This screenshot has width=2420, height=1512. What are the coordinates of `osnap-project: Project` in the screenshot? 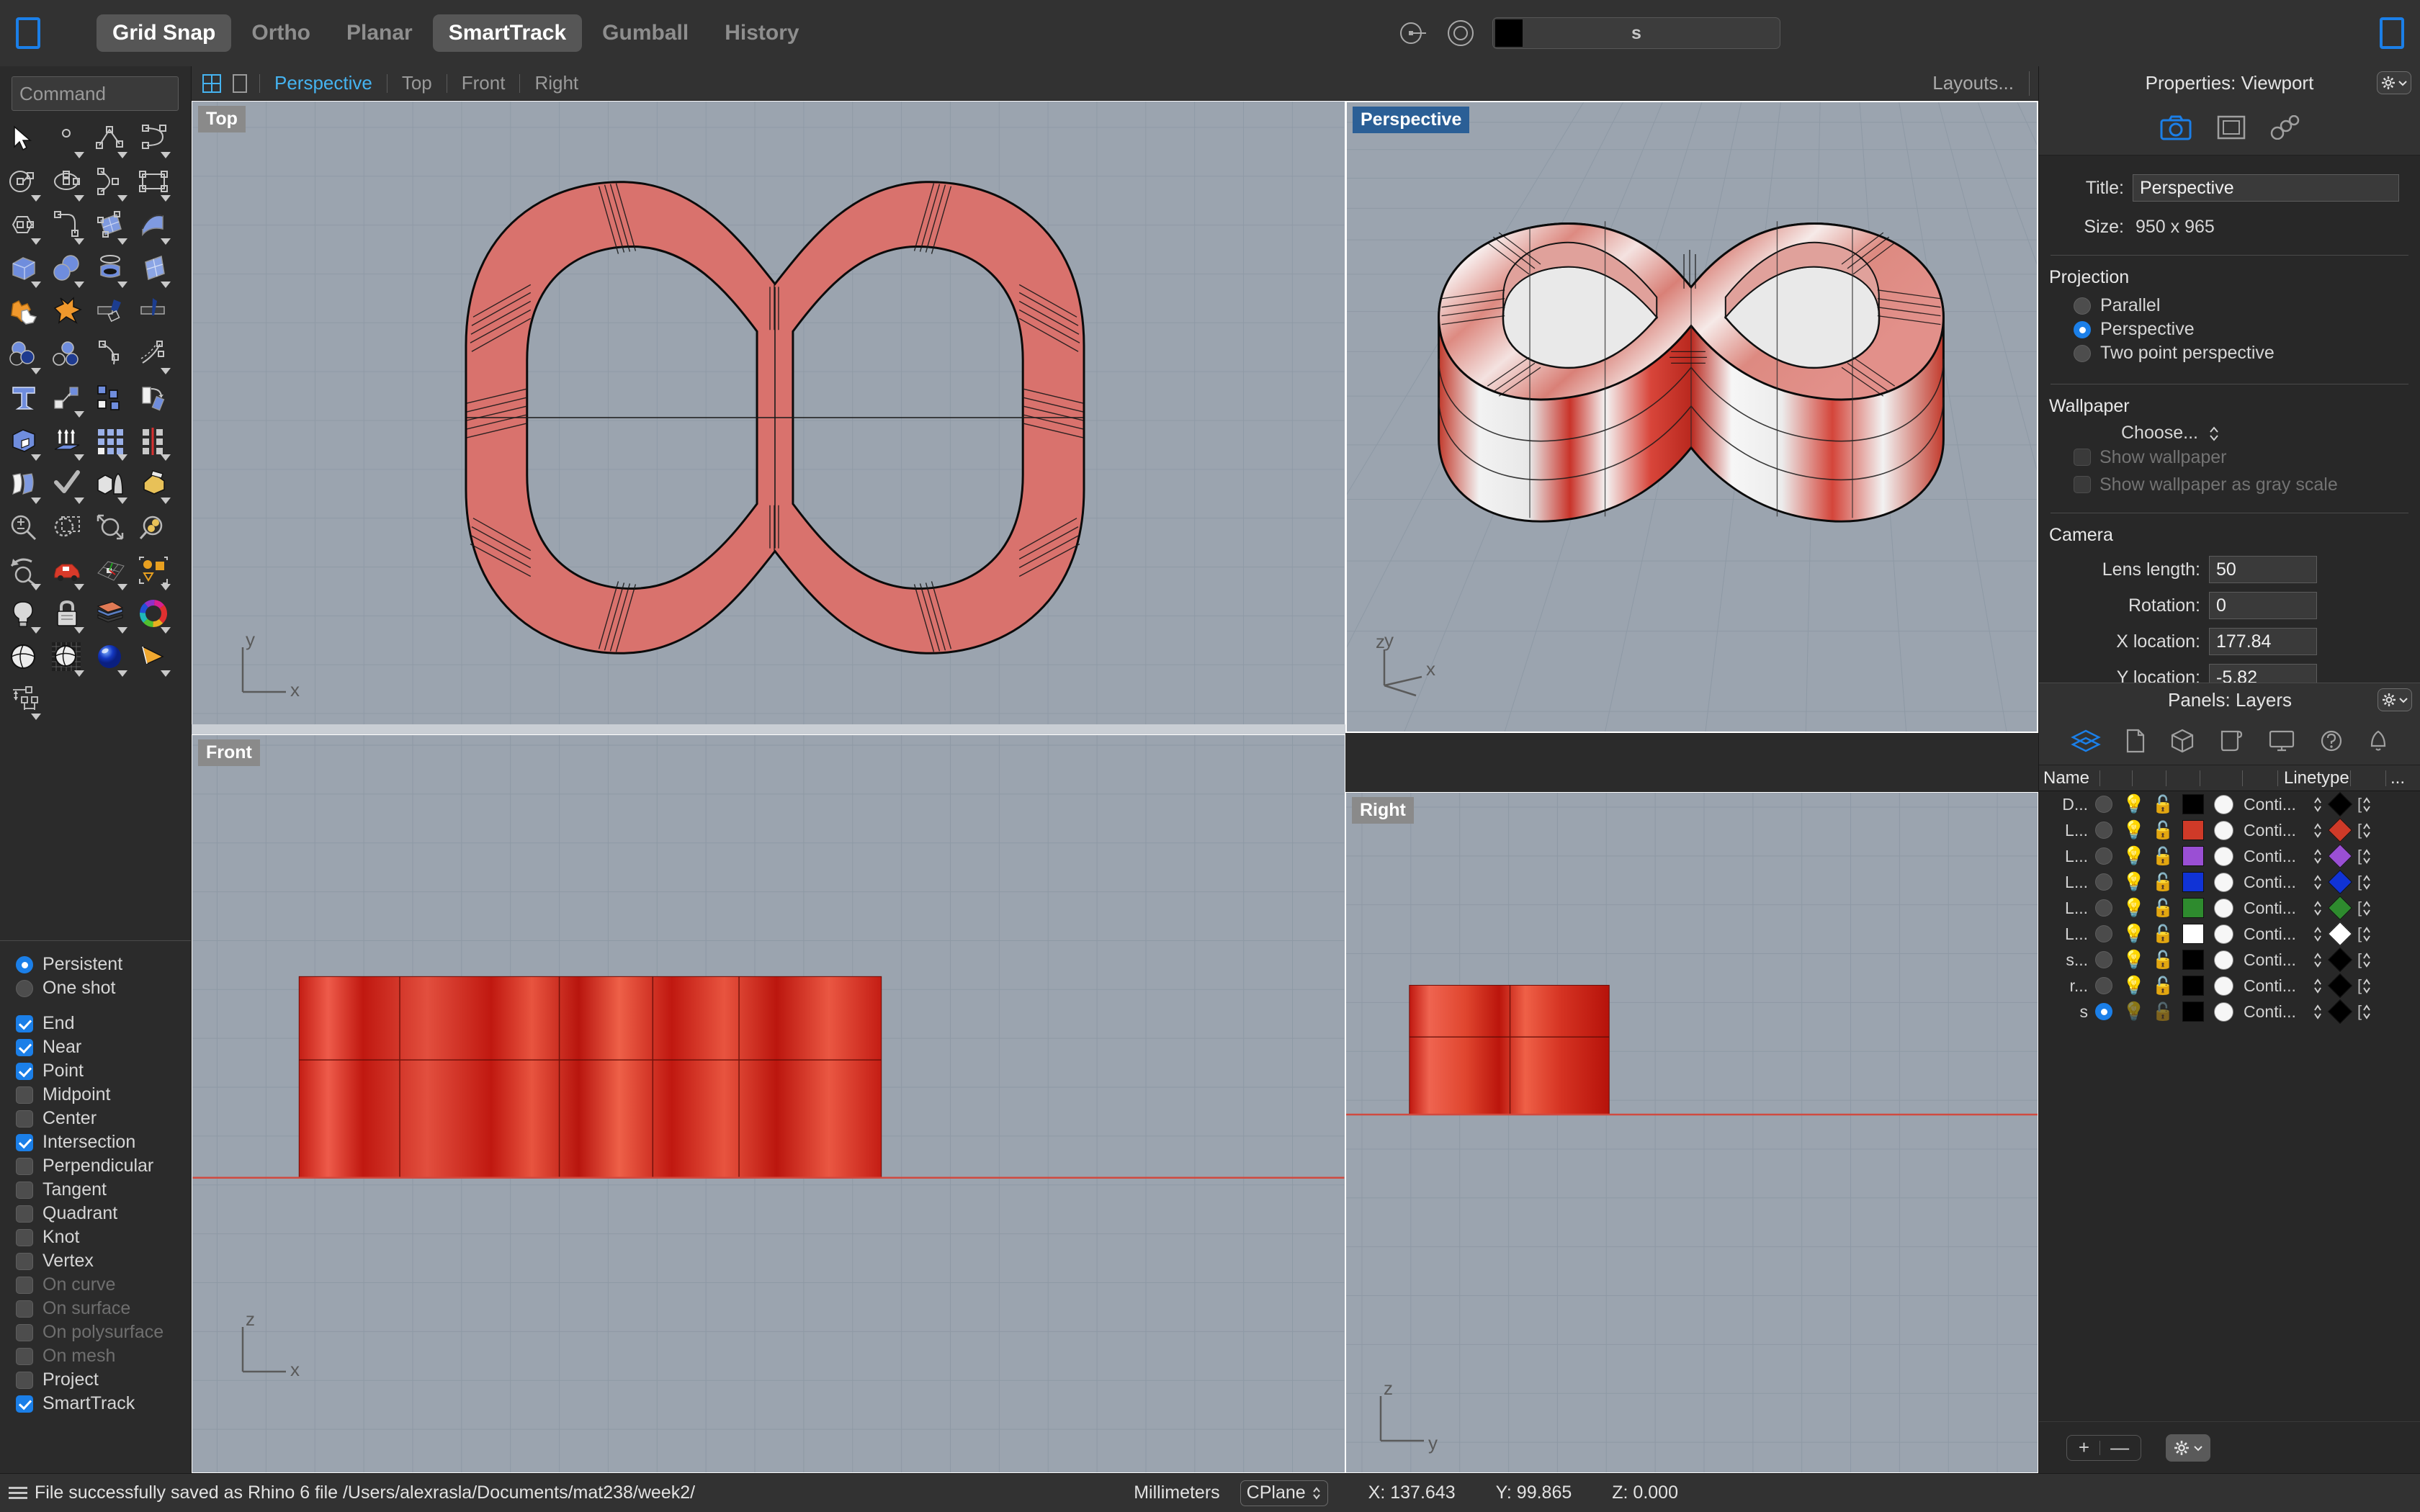 It's located at (103, 1380).